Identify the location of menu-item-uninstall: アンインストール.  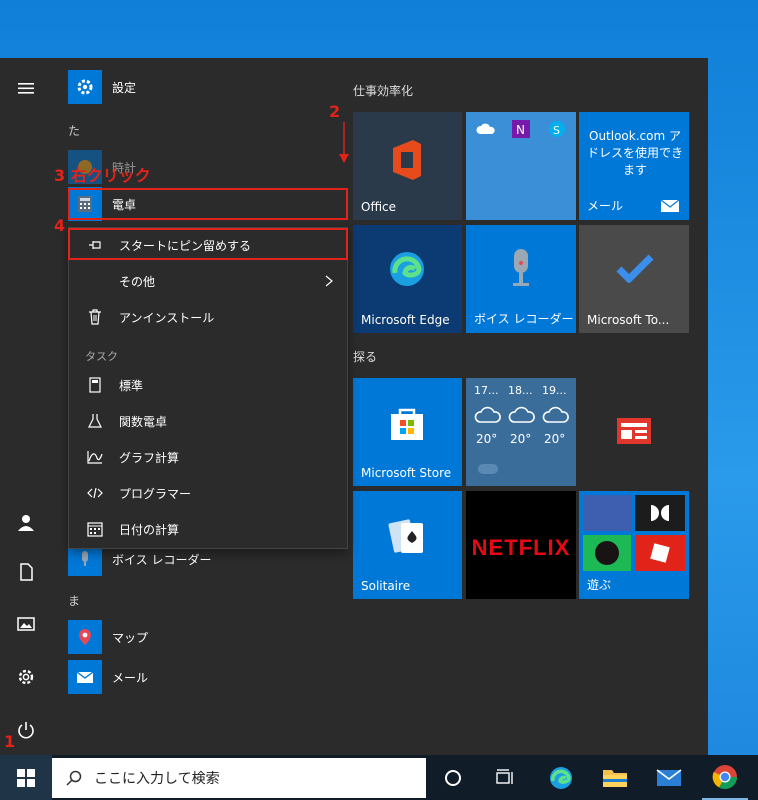
(208, 317).